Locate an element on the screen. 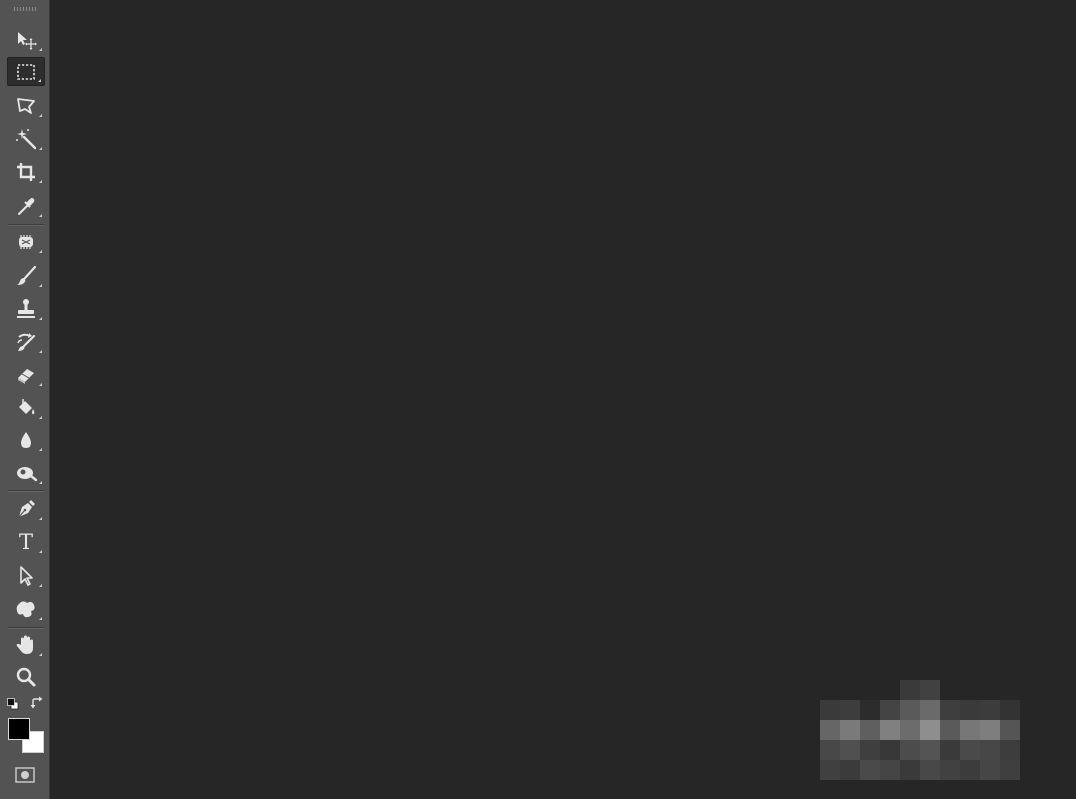  healing-brush-tool is located at coordinates (26, 241).